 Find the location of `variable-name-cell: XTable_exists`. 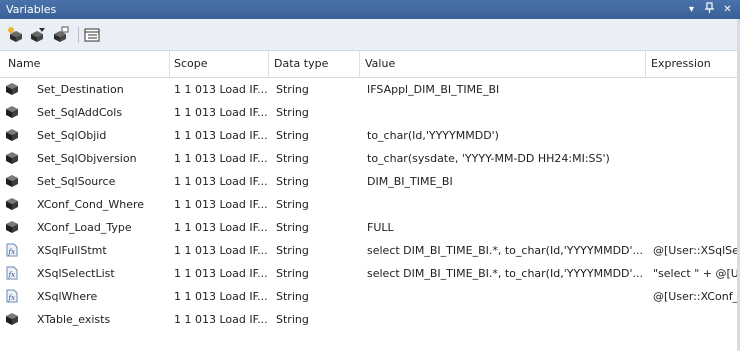

variable-name-cell: XTable_exists is located at coordinates (102, 319).